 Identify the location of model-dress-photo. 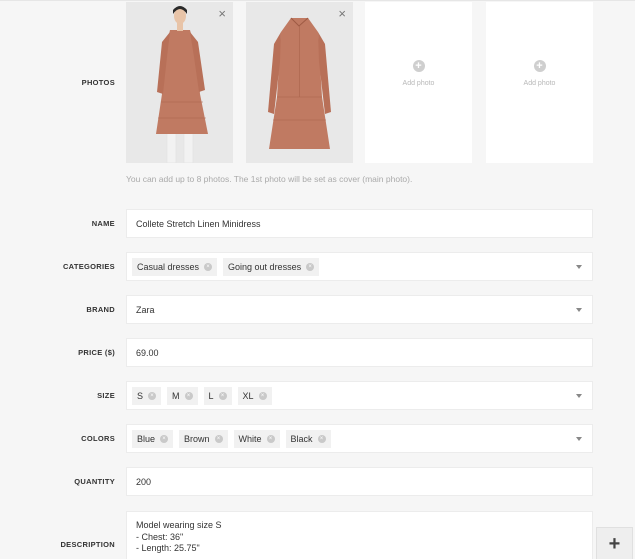
(179, 82).